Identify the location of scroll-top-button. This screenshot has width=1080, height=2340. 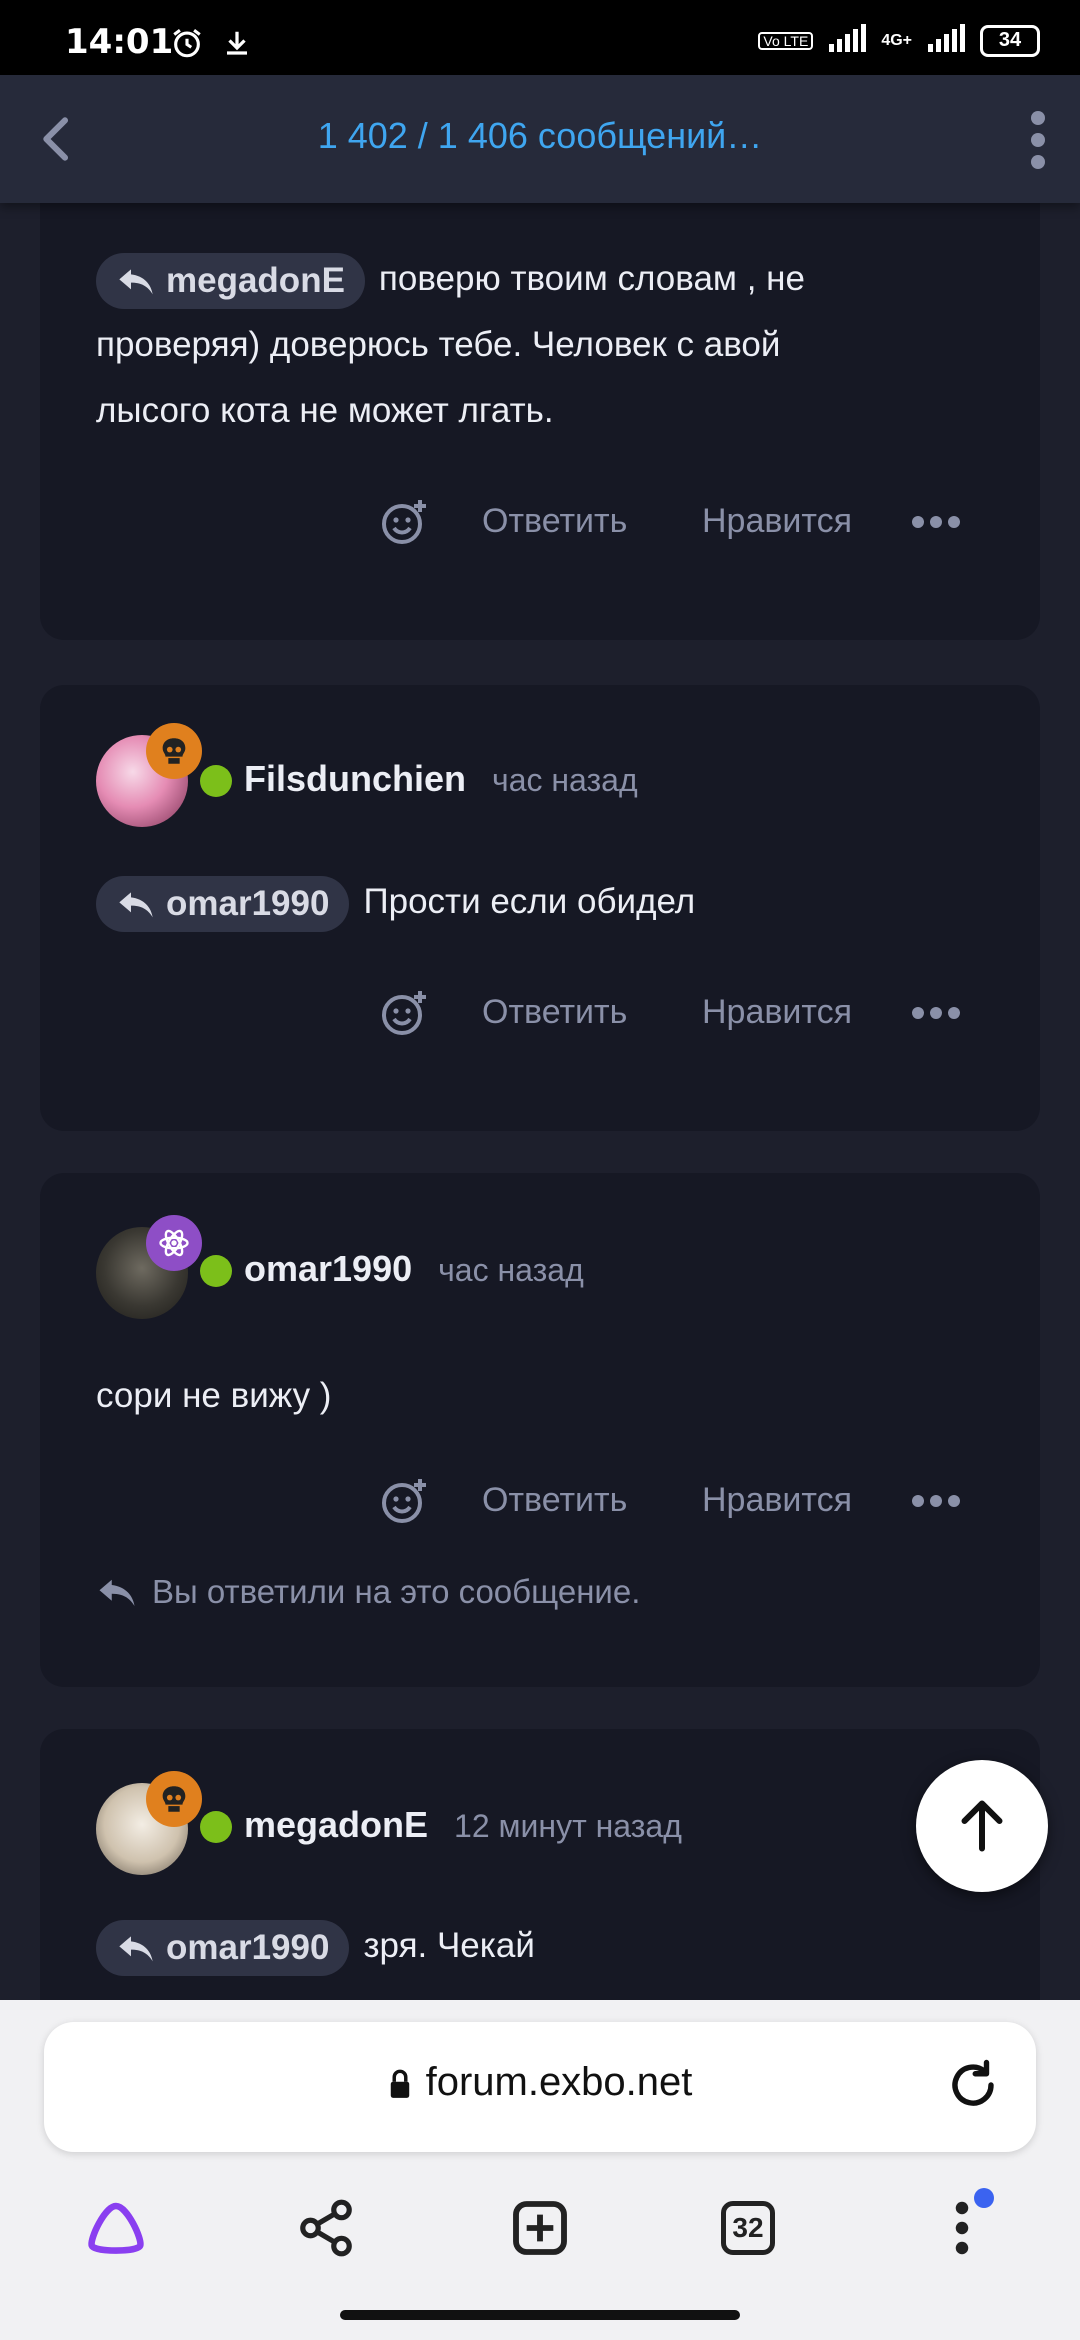
(982, 1826).